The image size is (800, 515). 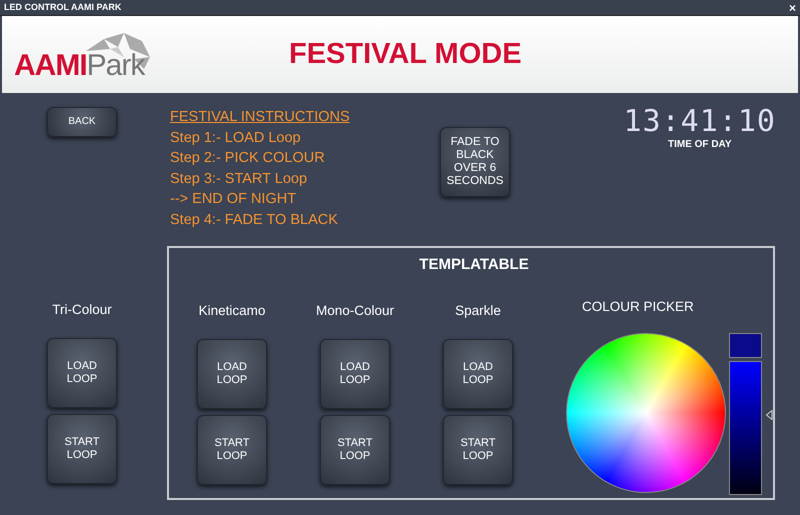 What do you see at coordinates (769, 415) in the screenshot?
I see `slider-thumb` at bounding box center [769, 415].